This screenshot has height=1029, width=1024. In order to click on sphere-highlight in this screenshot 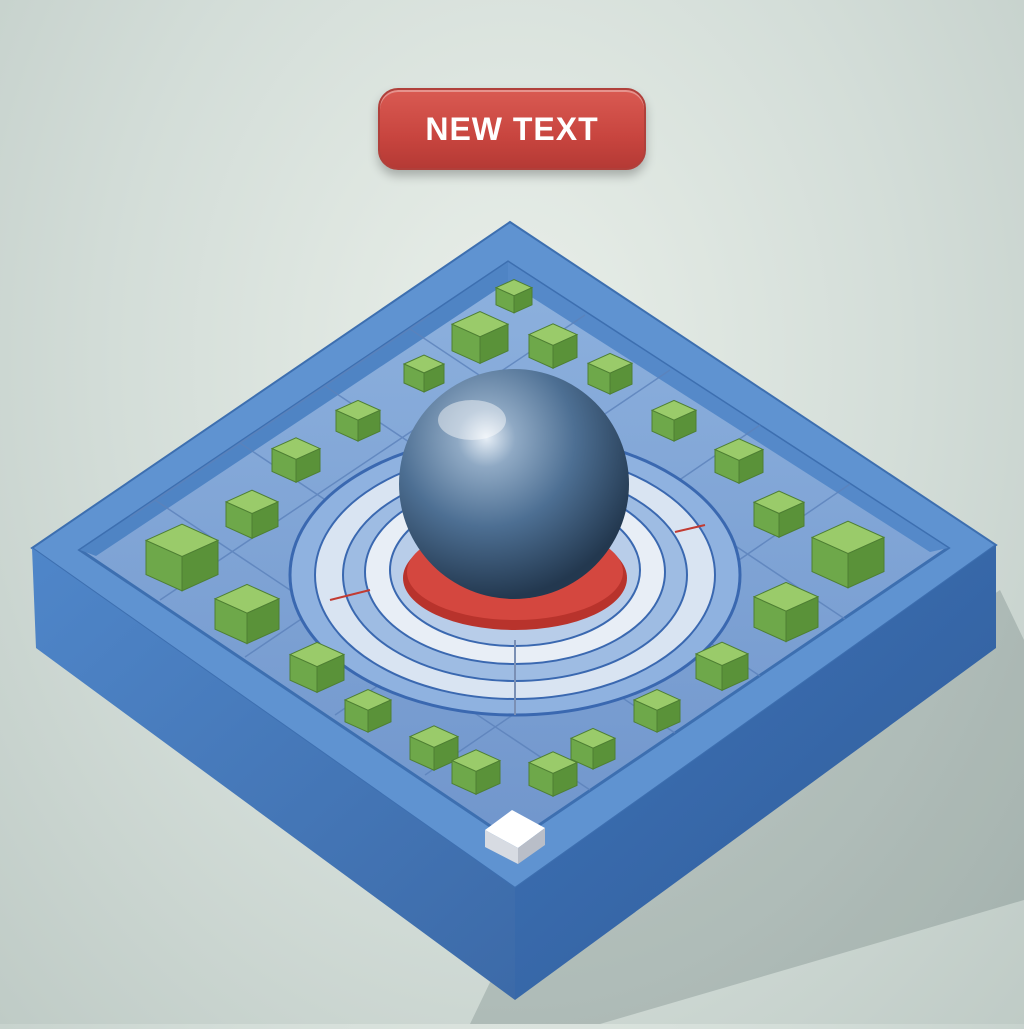, I will do `click(472, 420)`.